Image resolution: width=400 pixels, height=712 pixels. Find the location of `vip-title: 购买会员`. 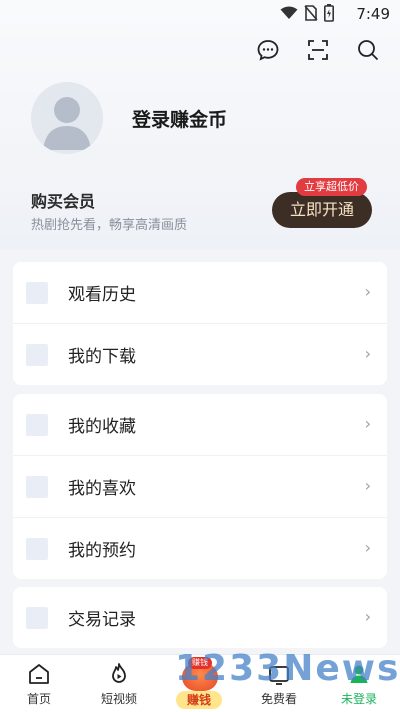

vip-title: 购买会员 is located at coordinates (63, 201).